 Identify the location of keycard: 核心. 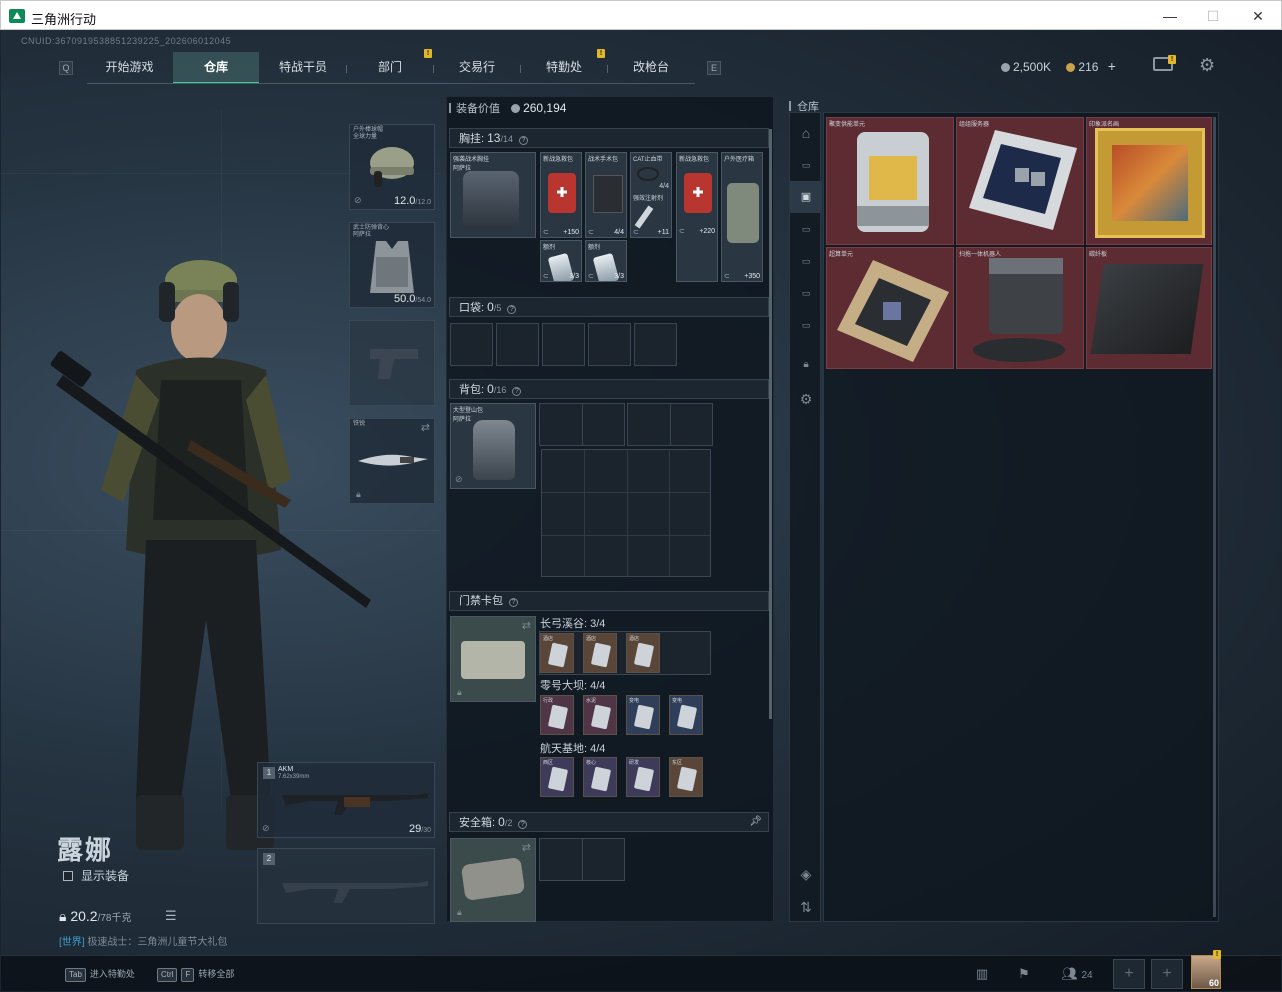
(600, 777).